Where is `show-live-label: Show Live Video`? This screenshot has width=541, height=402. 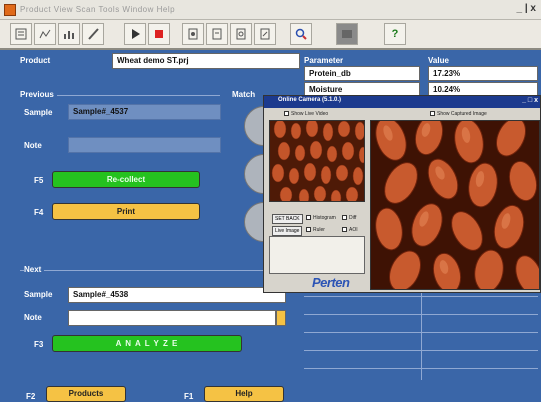
show-live-label: Show Live Video is located at coordinates (310, 114).